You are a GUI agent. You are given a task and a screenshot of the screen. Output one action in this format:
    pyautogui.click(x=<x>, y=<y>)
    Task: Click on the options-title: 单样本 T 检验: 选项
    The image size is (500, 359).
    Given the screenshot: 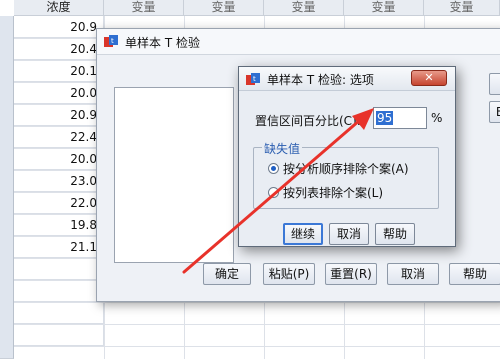 What is the action you would take?
    pyautogui.click(x=320, y=80)
    